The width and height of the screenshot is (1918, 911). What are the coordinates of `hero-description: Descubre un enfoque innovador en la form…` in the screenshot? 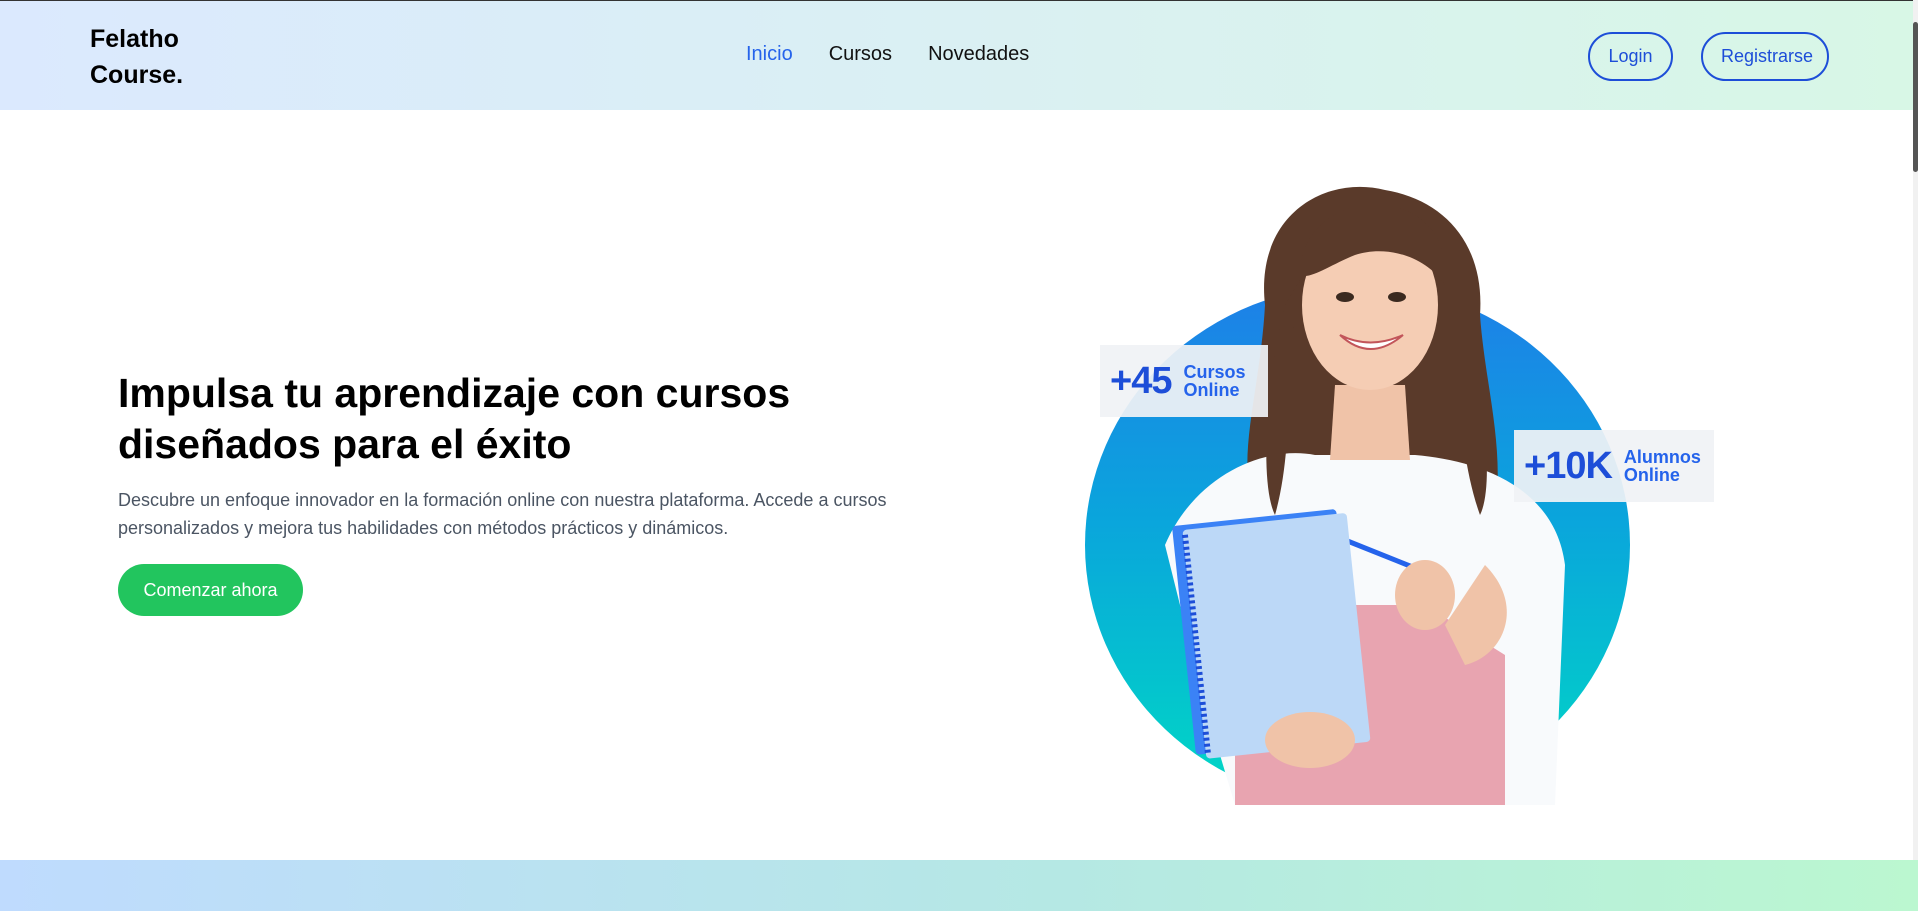 It's located at (502, 514).